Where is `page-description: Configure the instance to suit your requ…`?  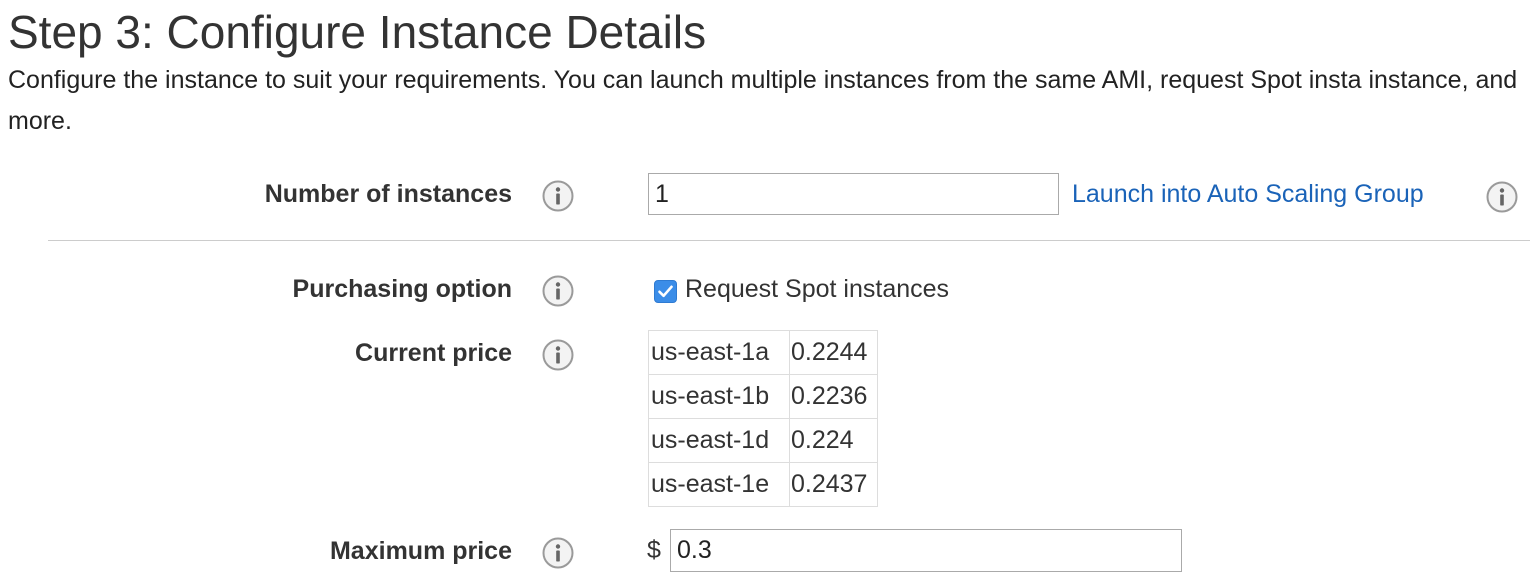 page-description: Configure the instance to suit your requ… is located at coordinates (763, 100).